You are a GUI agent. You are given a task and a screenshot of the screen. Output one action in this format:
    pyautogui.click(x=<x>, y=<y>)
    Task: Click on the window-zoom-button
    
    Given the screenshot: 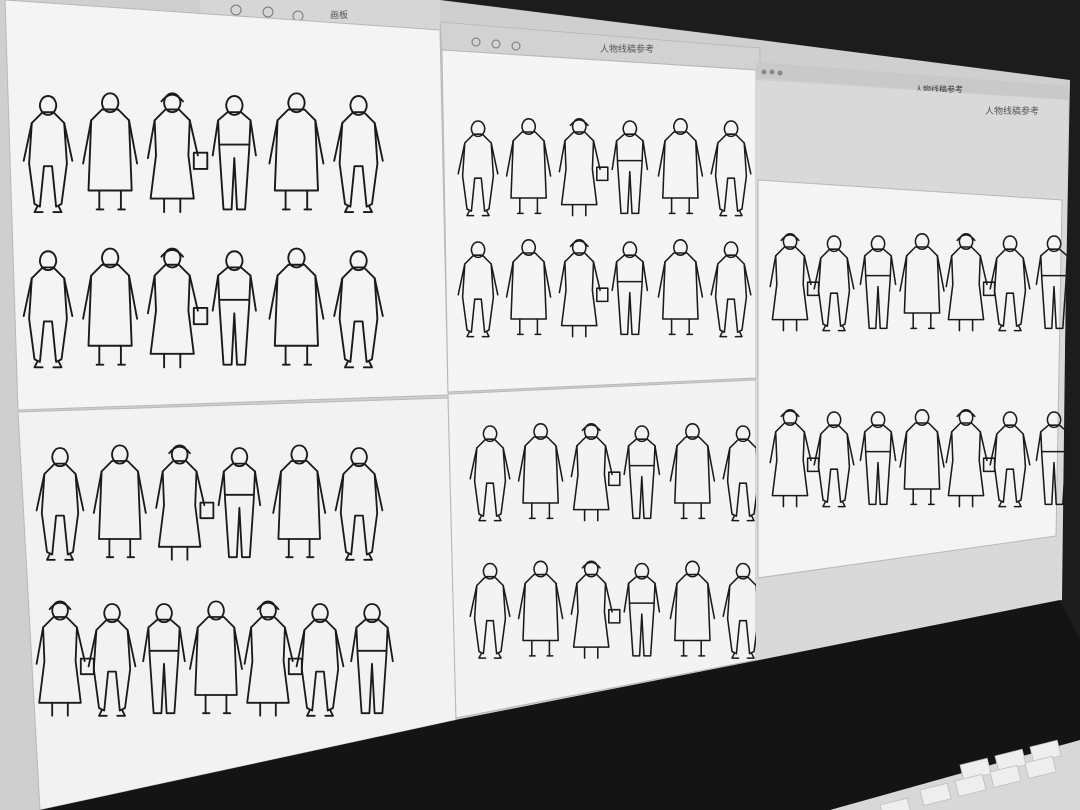 What is the action you would take?
    pyautogui.click(x=780, y=73)
    